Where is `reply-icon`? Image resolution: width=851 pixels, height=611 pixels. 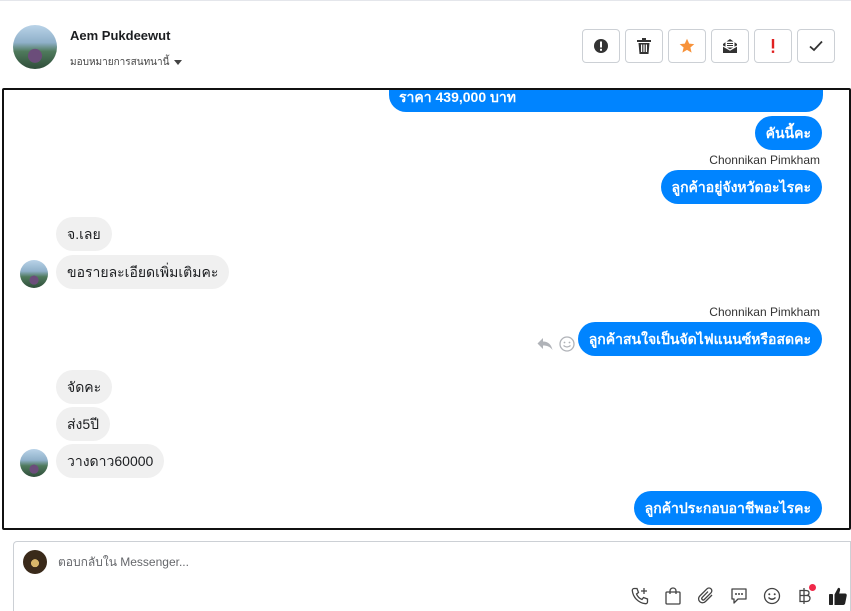 reply-icon is located at coordinates (545, 344).